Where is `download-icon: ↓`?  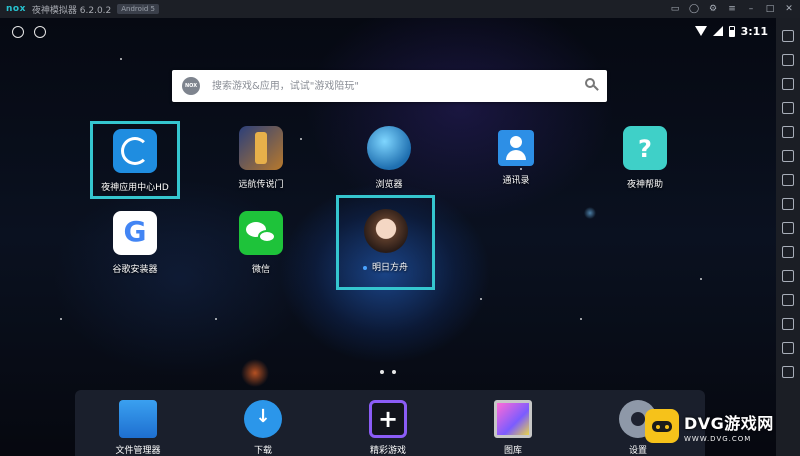 download-icon: ↓ is located at coordinates (263, 419).